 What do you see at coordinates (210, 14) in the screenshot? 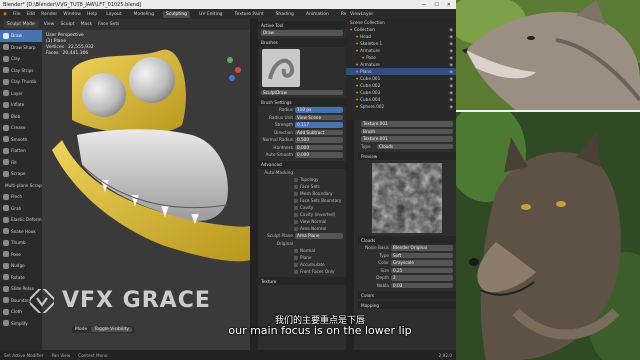
I see `tab-uv-editing: UV Editing` at bounding box center [210, 14].